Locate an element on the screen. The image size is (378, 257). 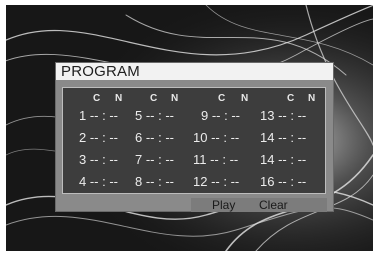
program-slot: 5 -- : -- is located at coordinates (154, 116).